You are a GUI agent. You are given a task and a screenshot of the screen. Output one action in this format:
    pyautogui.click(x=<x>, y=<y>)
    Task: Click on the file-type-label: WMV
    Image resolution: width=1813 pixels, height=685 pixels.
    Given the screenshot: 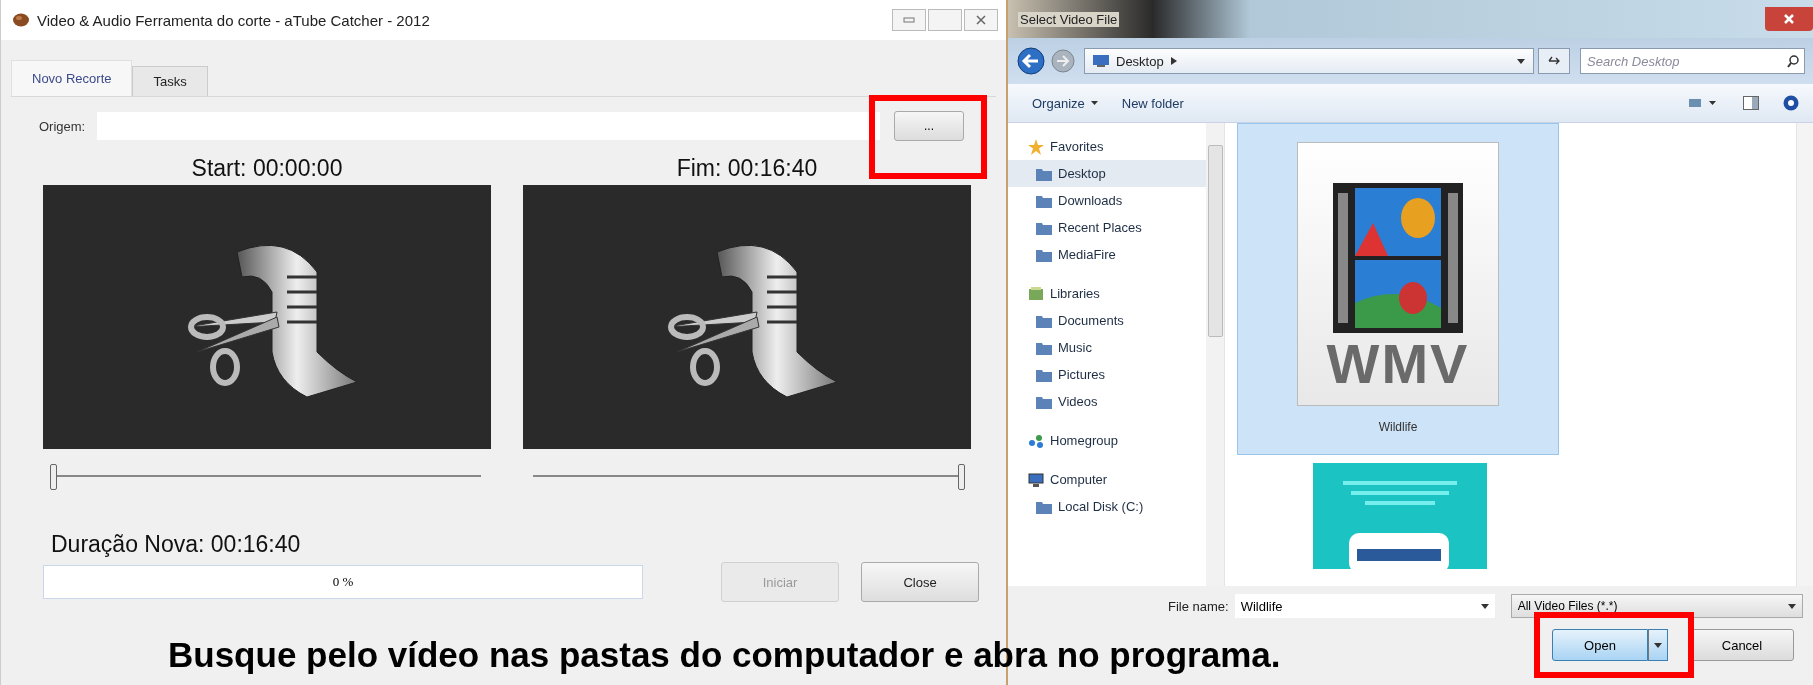 What is the action you would take?
    pyautogui.click(x=1398, y=364)
    